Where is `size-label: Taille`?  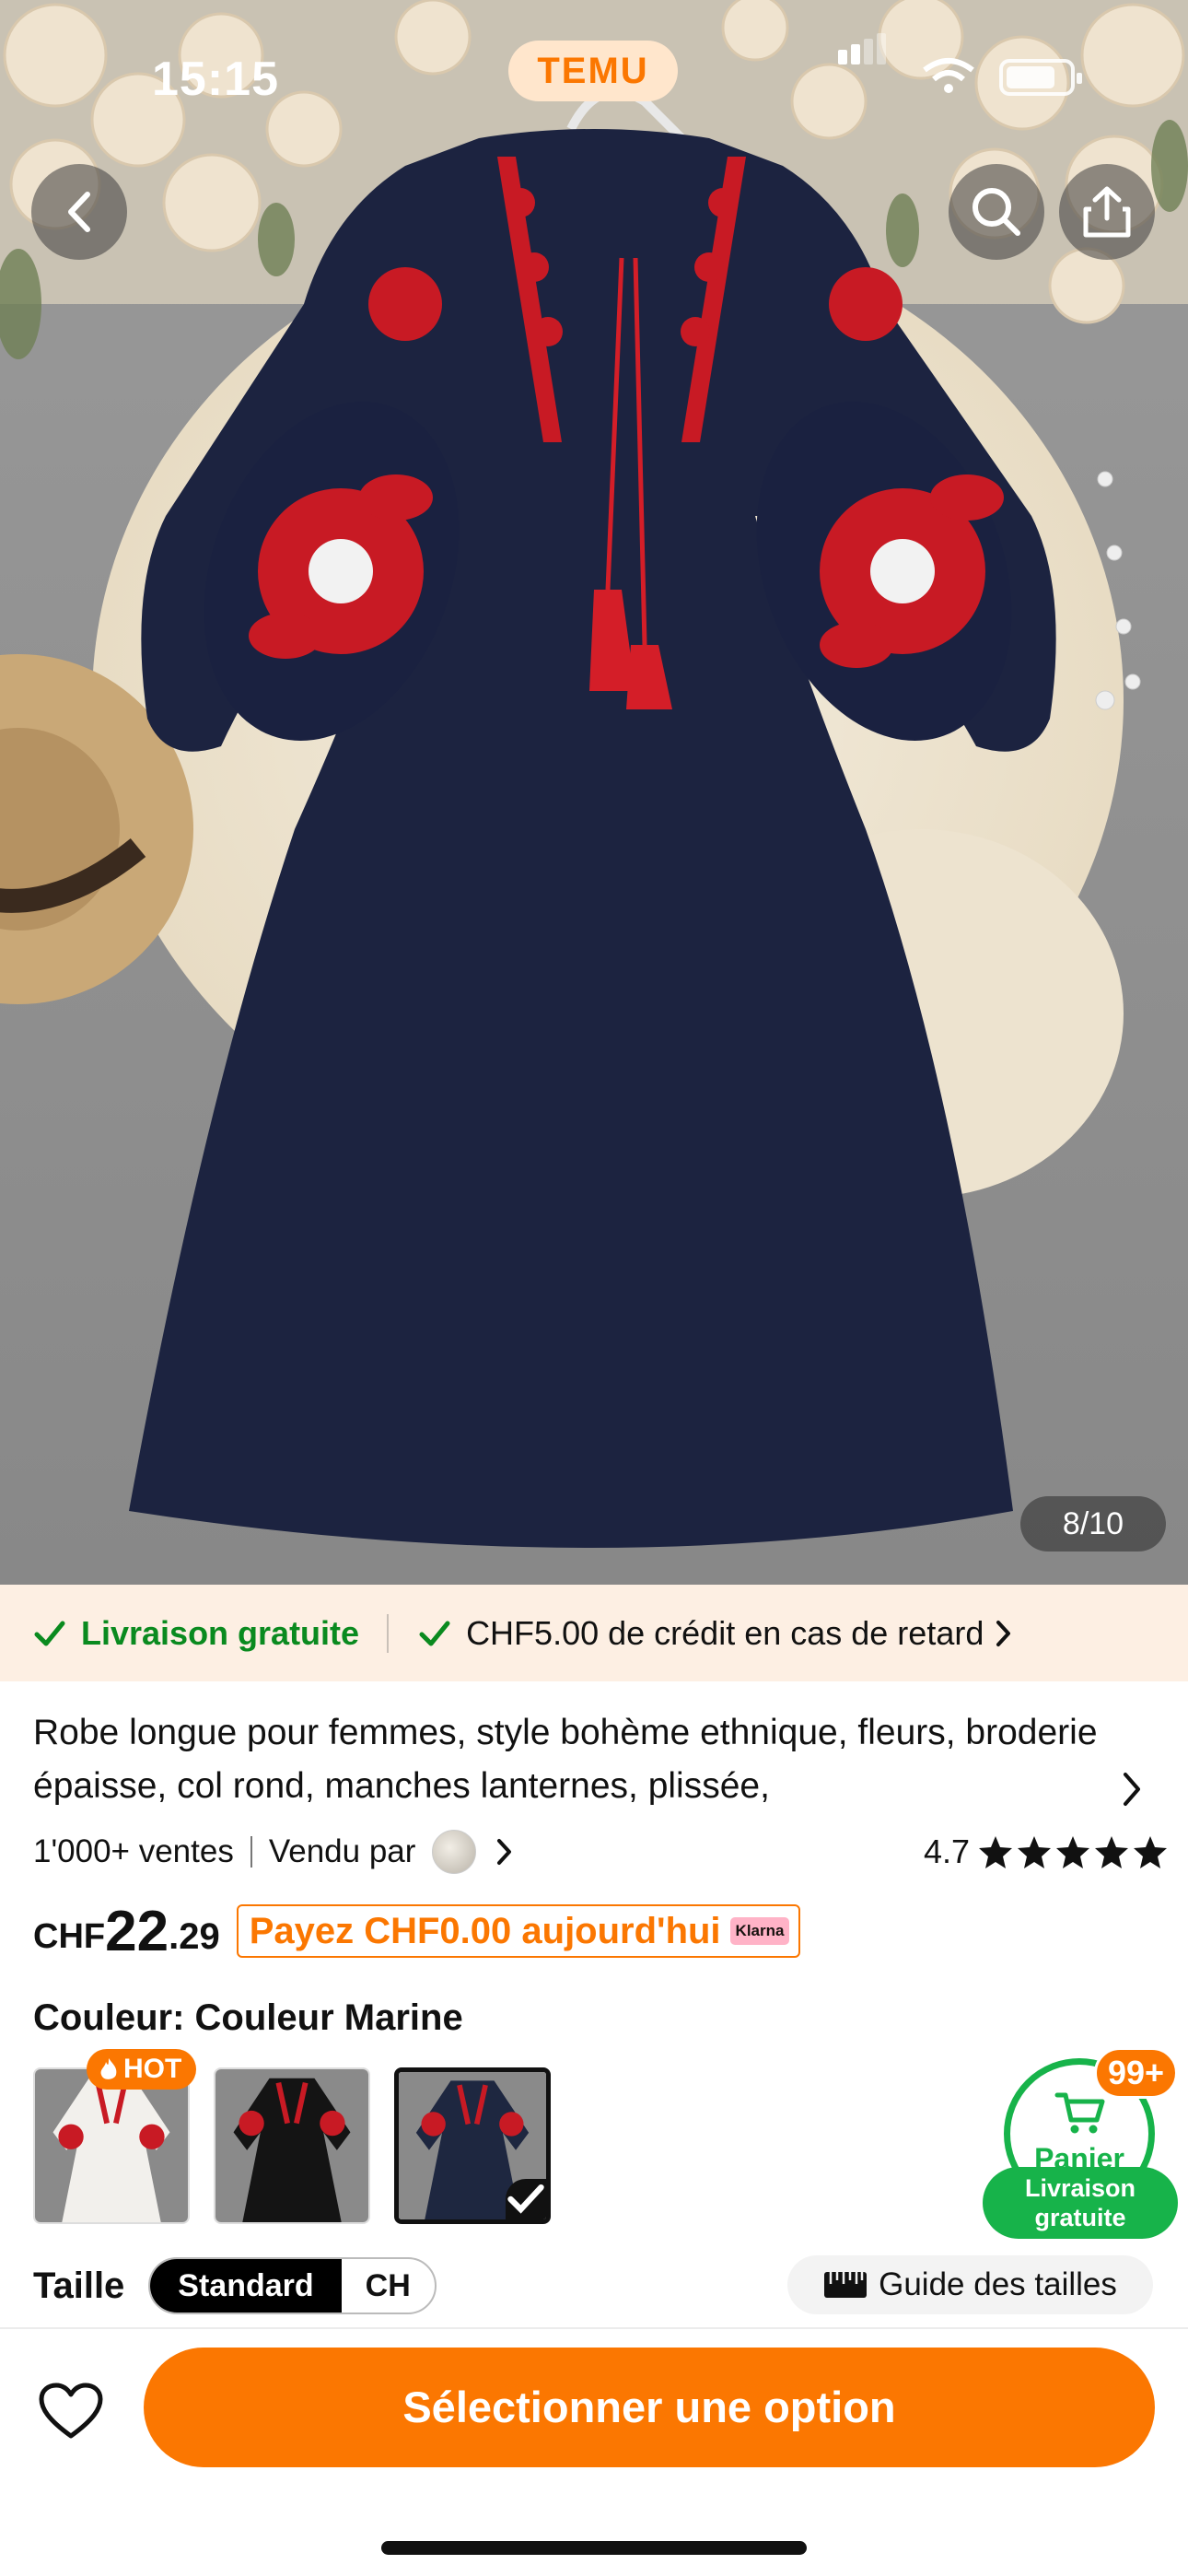 size-label: Taille is located at coordinates (79, 2285).